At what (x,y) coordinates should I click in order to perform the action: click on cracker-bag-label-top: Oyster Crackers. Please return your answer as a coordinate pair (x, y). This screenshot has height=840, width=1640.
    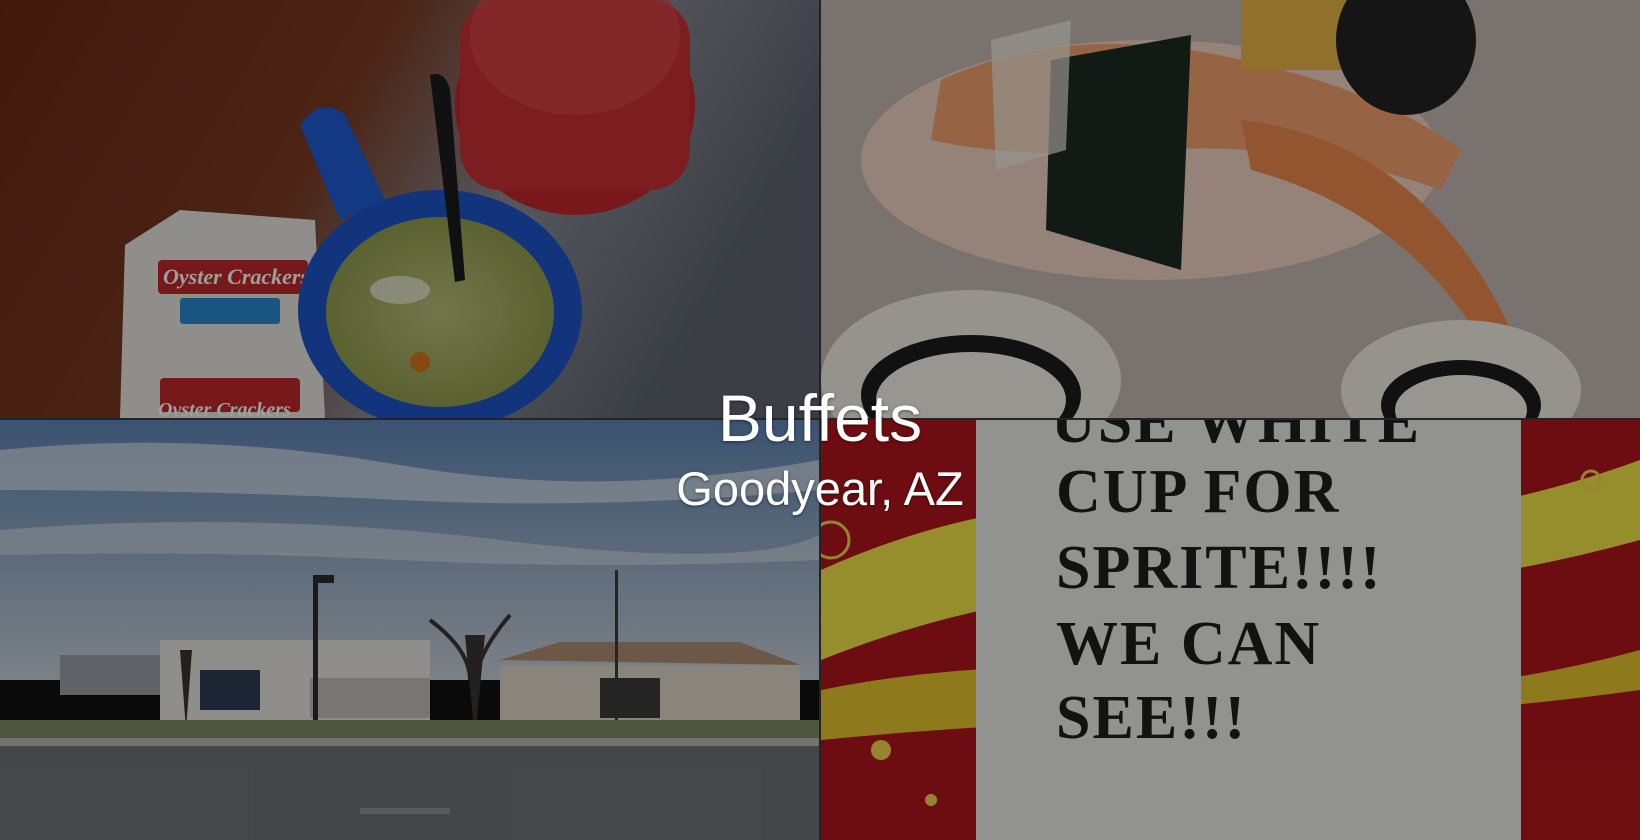
    Looking at the image, I should click on (236, 276).